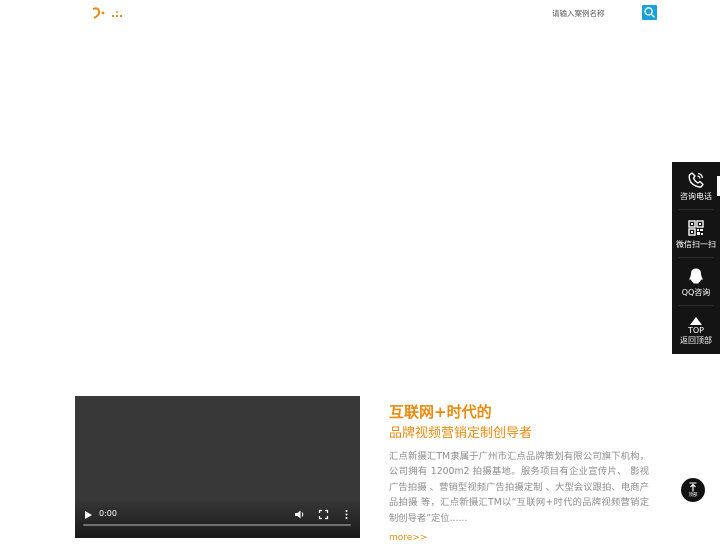 Image resolution: width=720 pixels, height=544 pixels. Describe the element at coordinates (217, 467) in the screenshot. I see `video-player: 0:00` at that location.